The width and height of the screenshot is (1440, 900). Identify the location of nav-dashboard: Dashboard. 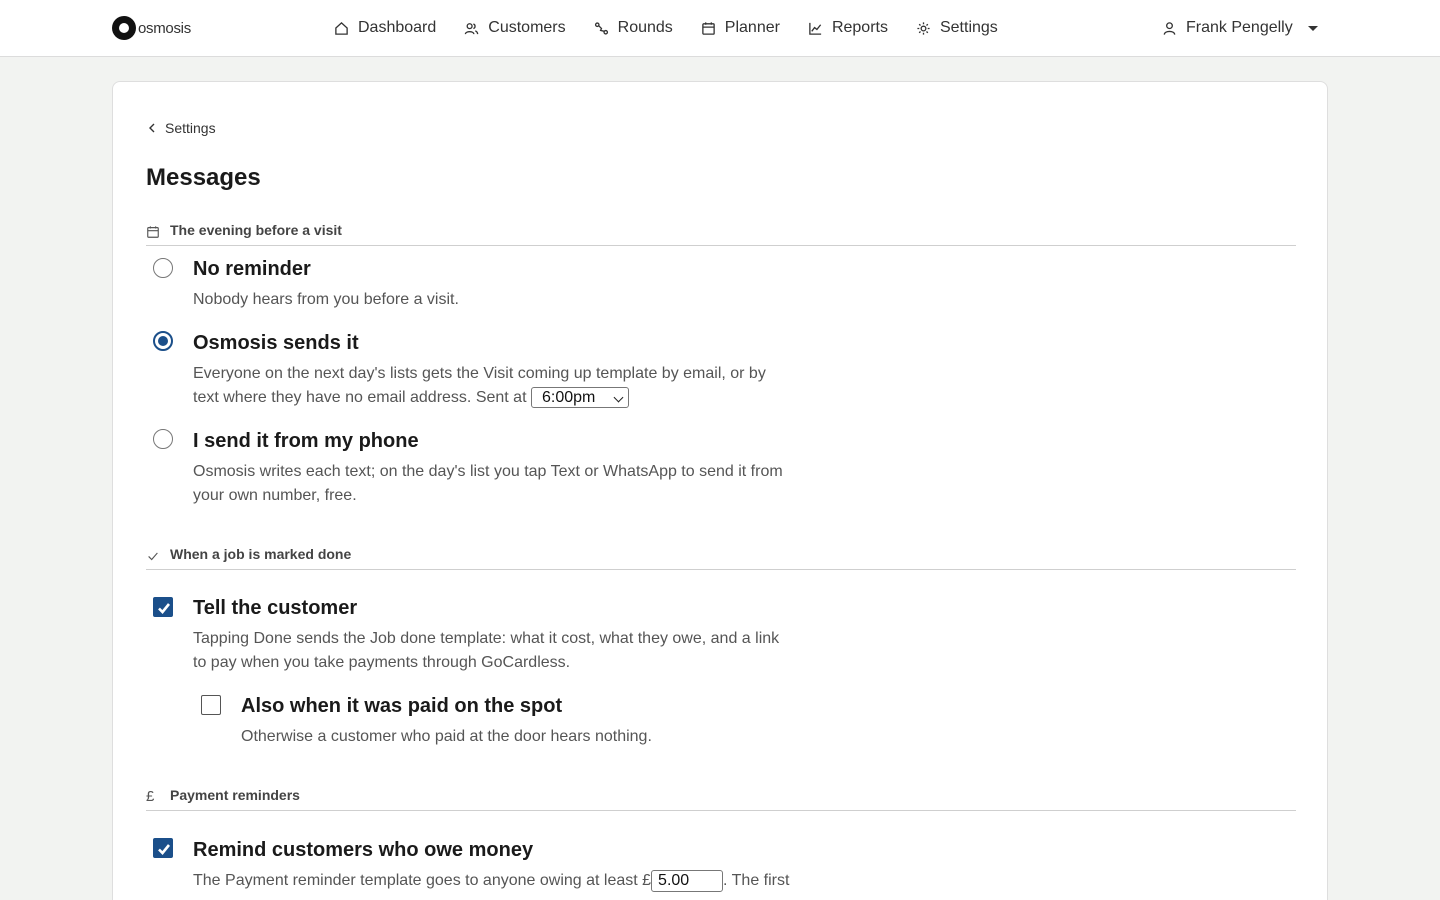
(385, 28).